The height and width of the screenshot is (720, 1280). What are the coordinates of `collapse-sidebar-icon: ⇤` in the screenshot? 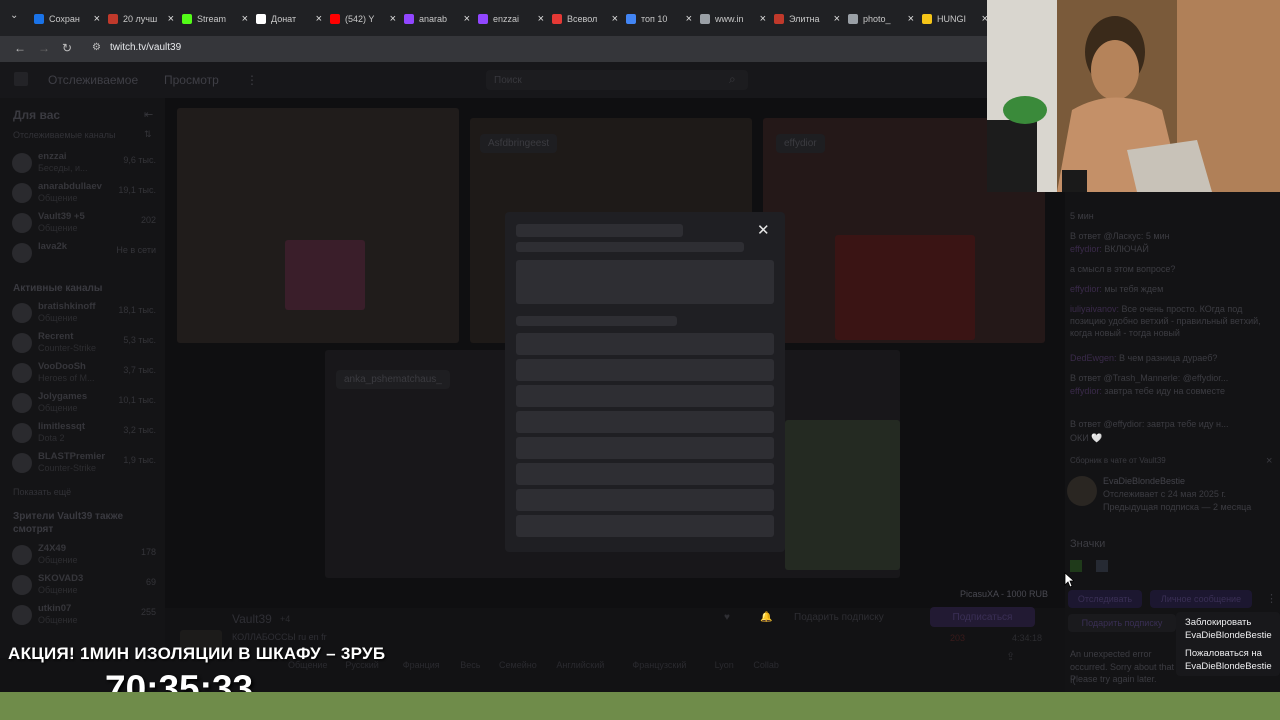 It's located at (148, 114).